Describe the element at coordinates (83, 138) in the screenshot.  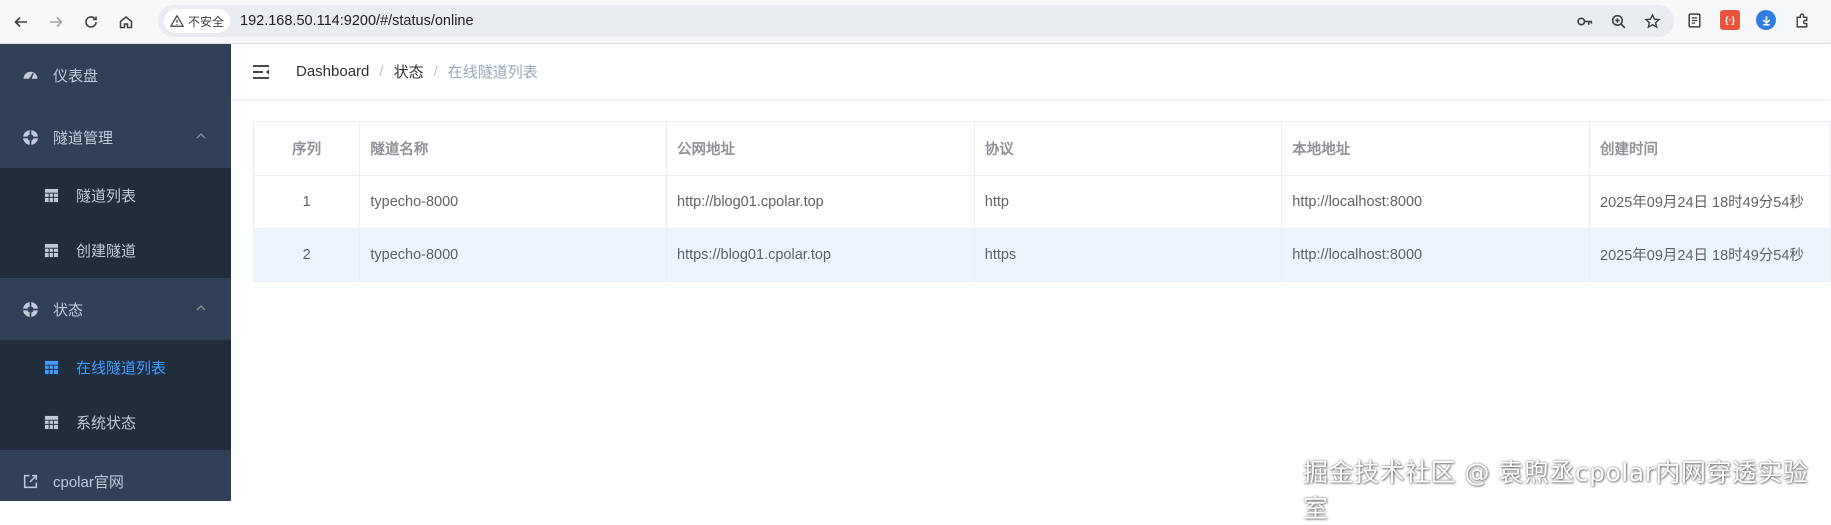
I see `sidebar-item-label: 隧道管理` at that location.